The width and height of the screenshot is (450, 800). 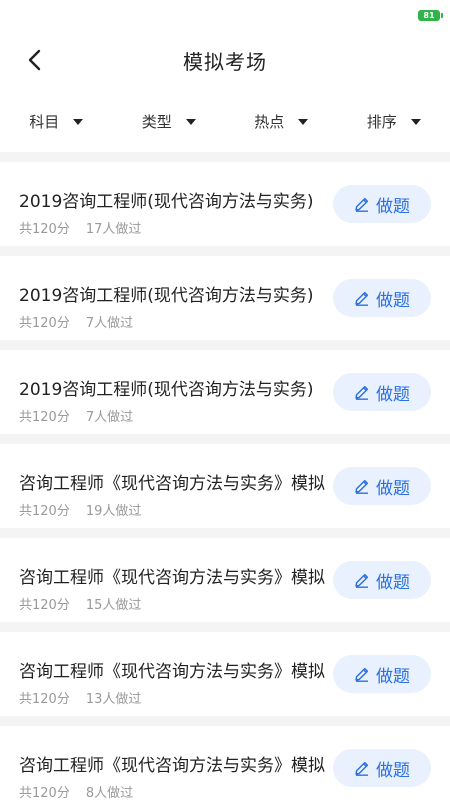 What do you see at coordinates (113, 605) in the screenshot?
I see `attempt-count: 15人做过` at bounding box center [113, 605].